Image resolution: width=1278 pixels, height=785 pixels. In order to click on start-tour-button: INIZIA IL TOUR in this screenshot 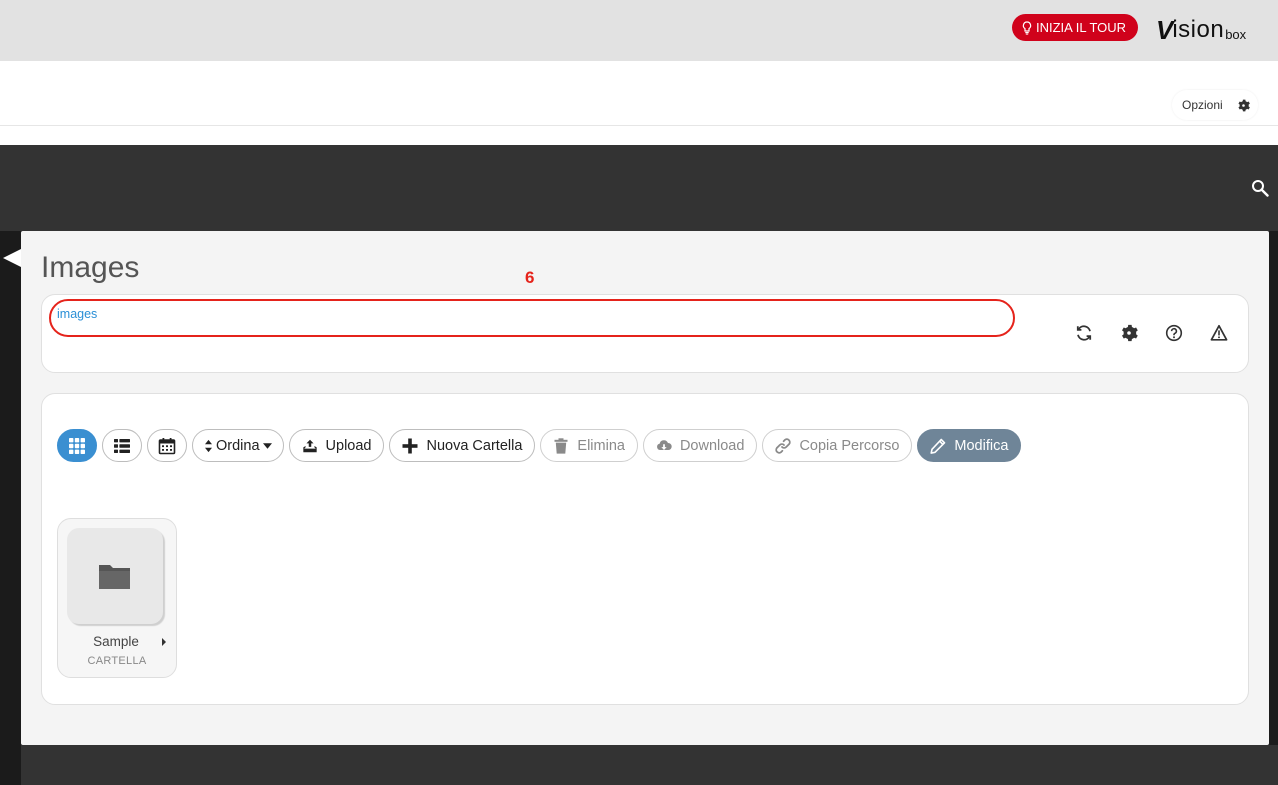, I will do `click(1075, 27)`.